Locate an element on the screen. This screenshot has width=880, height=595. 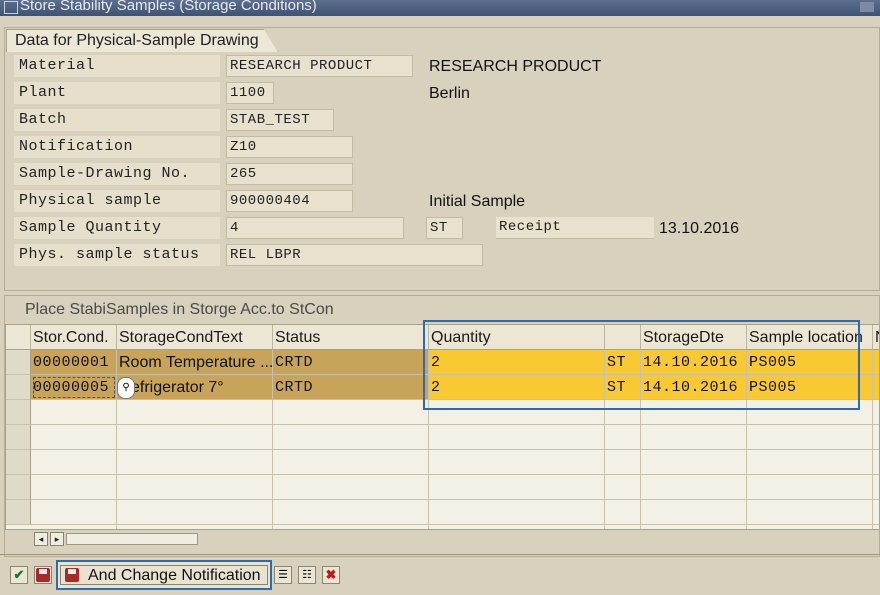
scroll-left-icon: ◂ is located at coordinates (41, 539).